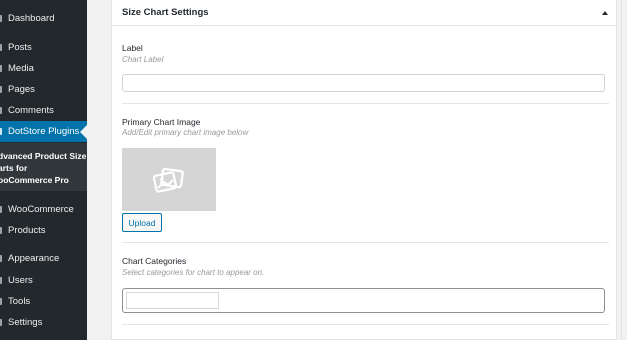 The image size is (627, 340). Describe the element at coordinates (621, 170) in the screenshot. I see `page-border` at that location.